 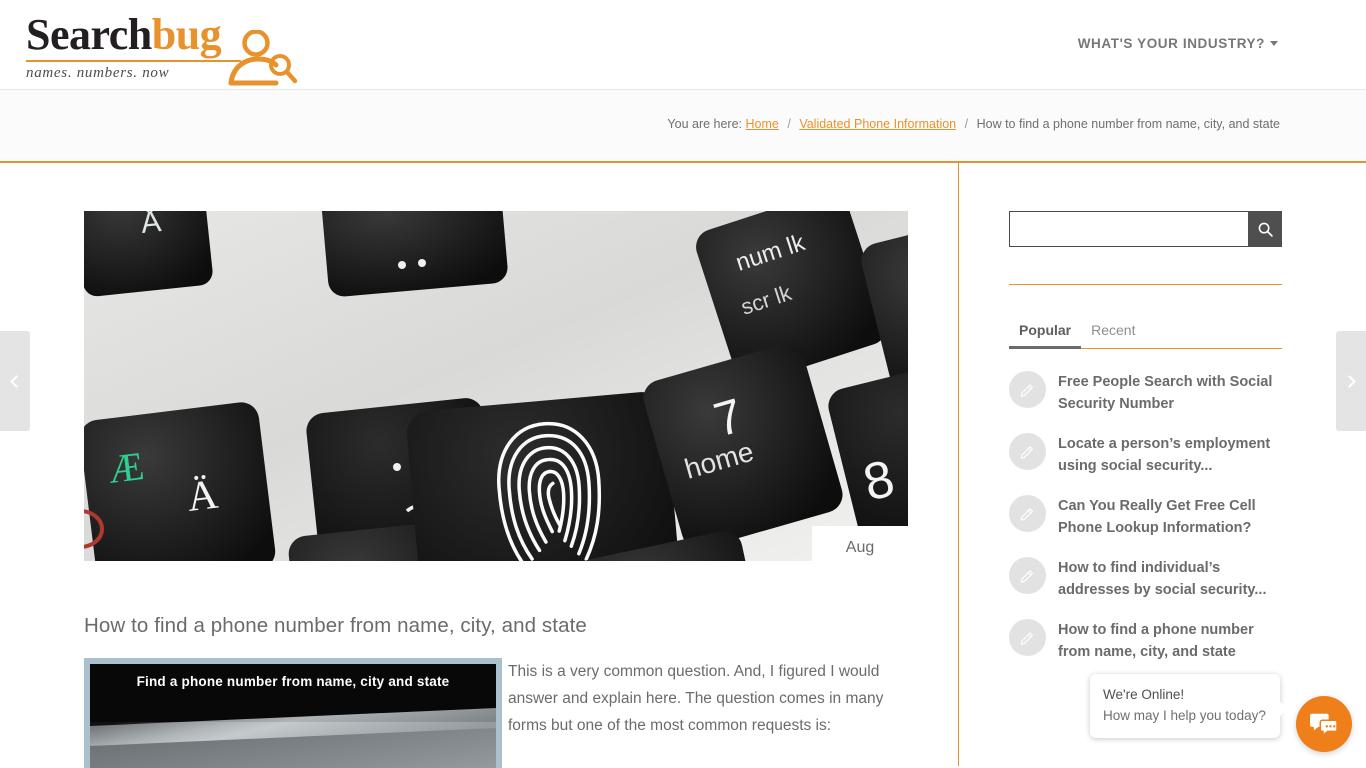 I want to click on logo-word-bug: bug, so click(x=186, y=34).